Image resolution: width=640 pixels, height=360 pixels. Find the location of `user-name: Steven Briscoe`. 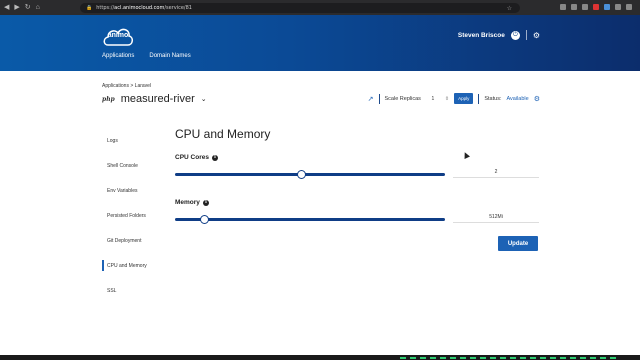

user-name: Steven Briscoe is located at coordinates (481, 35).